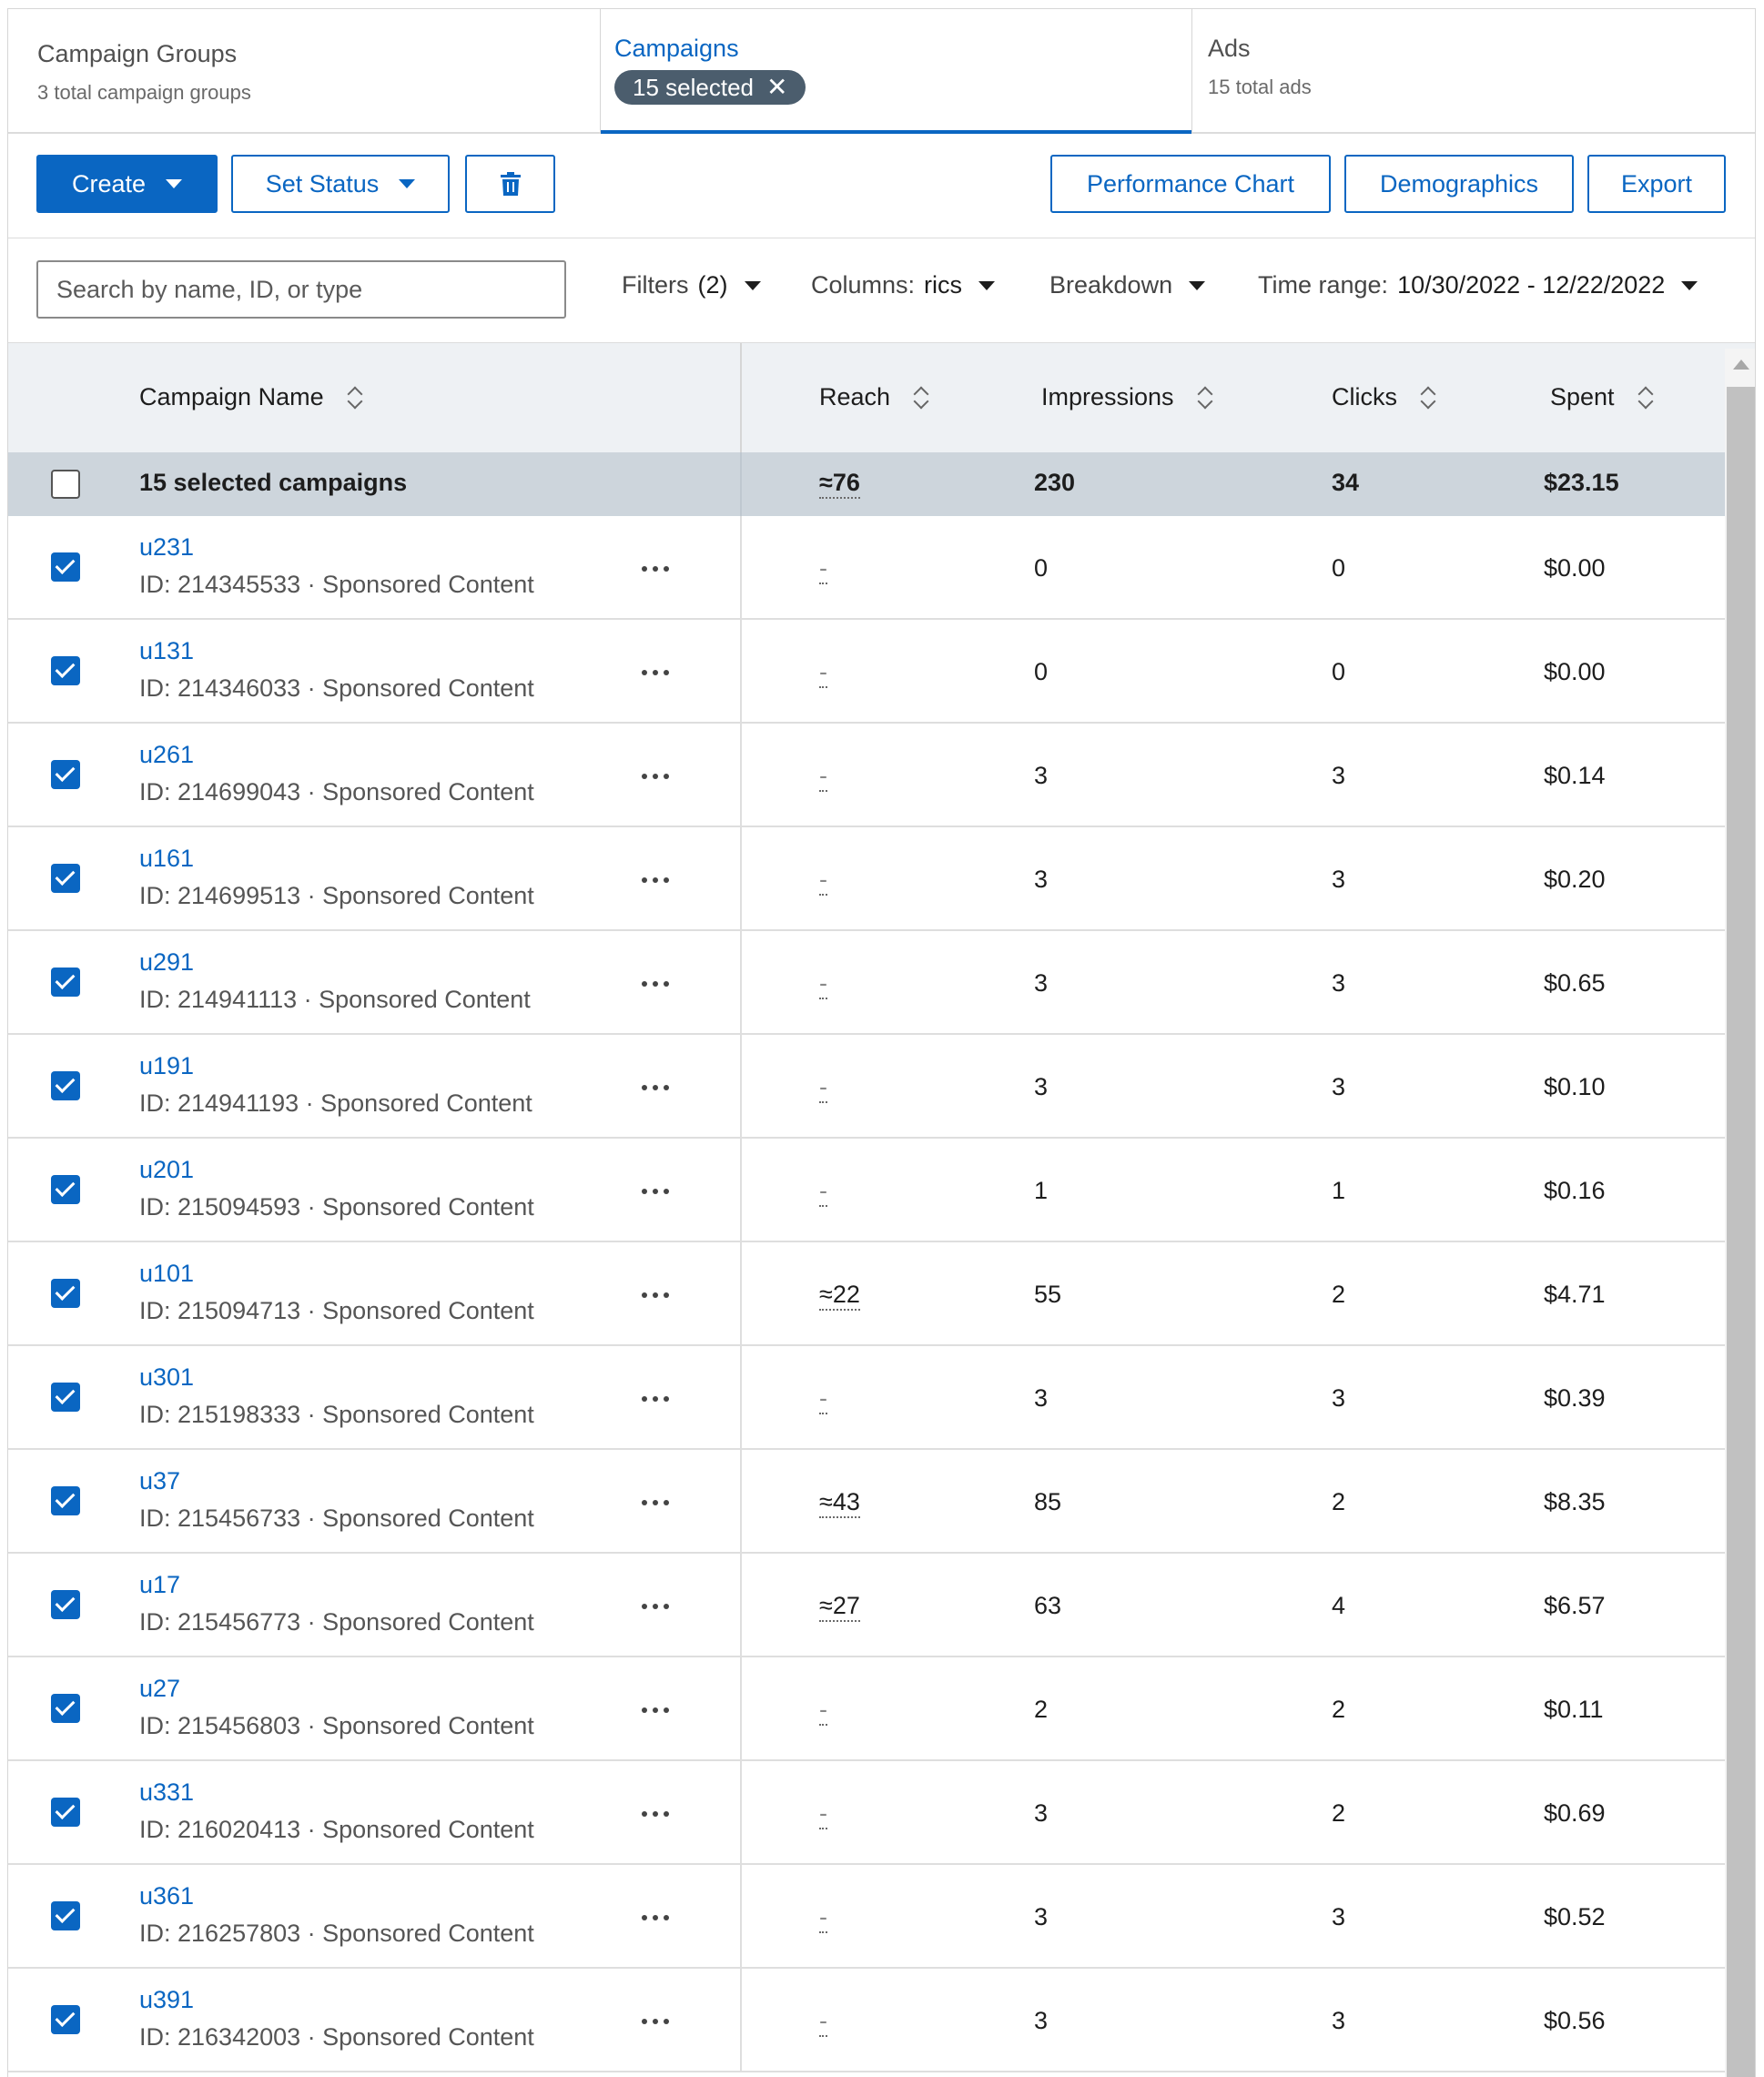 Image resolution: width=1764 pixels, height=2077 pixels. Describe the element at coordinates (166, 651) in the screenshot. I see `campaign-name-link: u131` at that location.